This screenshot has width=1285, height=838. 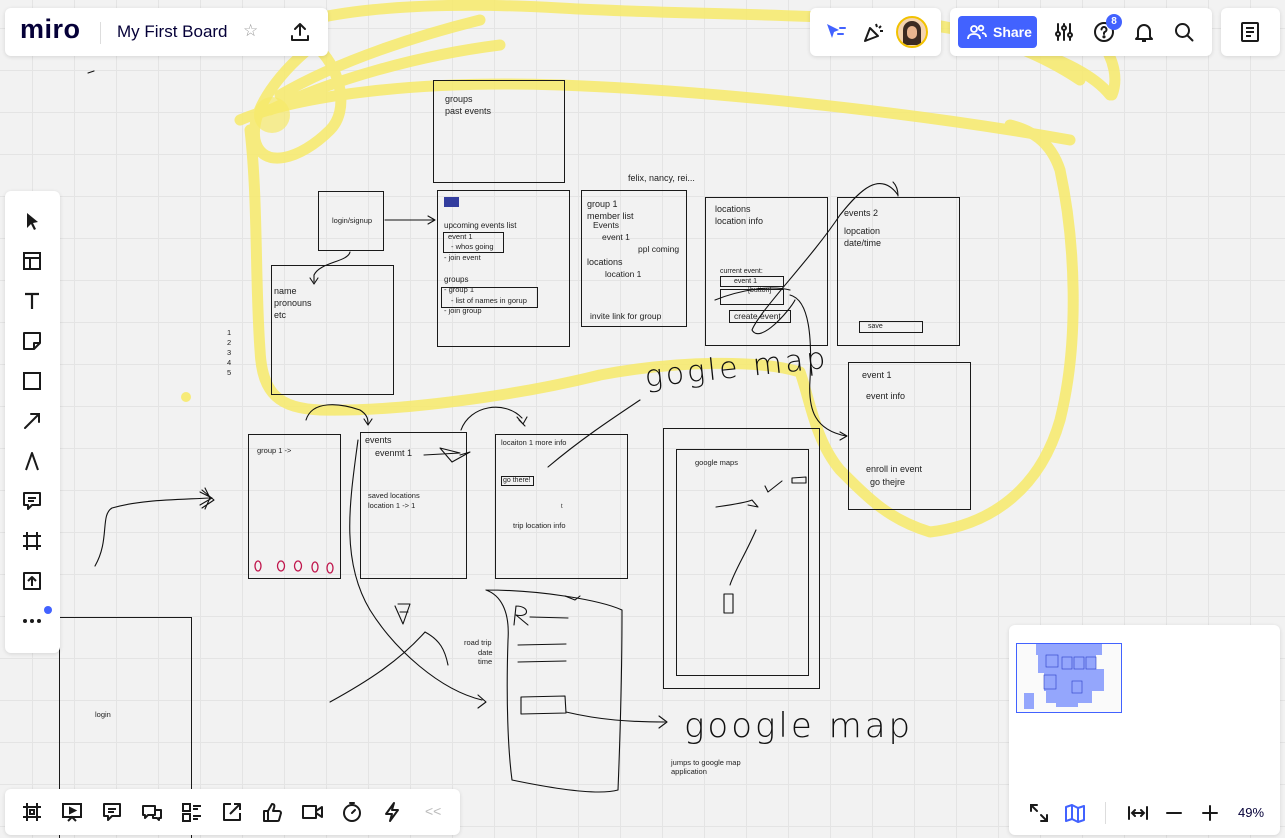 What do you see at coordinates (1075, 815) in the screenshot?
I see `minimap-toggle-icon` at bounding box center [1075, 815].